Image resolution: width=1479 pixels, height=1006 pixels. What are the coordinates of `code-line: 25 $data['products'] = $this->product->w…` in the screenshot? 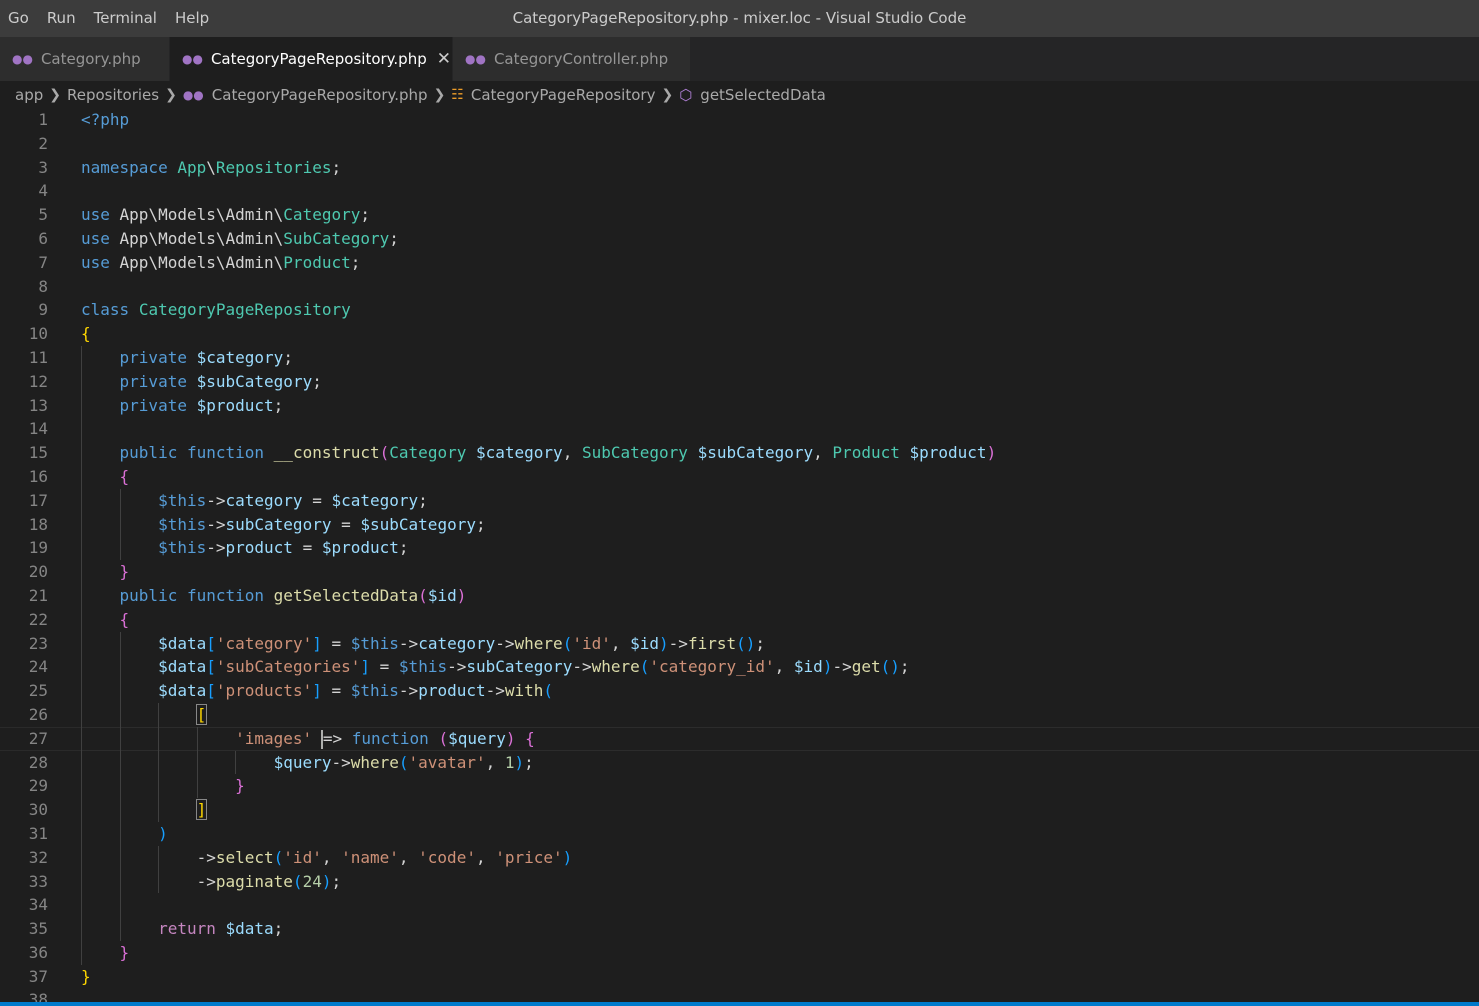 It's located at (739, 691).